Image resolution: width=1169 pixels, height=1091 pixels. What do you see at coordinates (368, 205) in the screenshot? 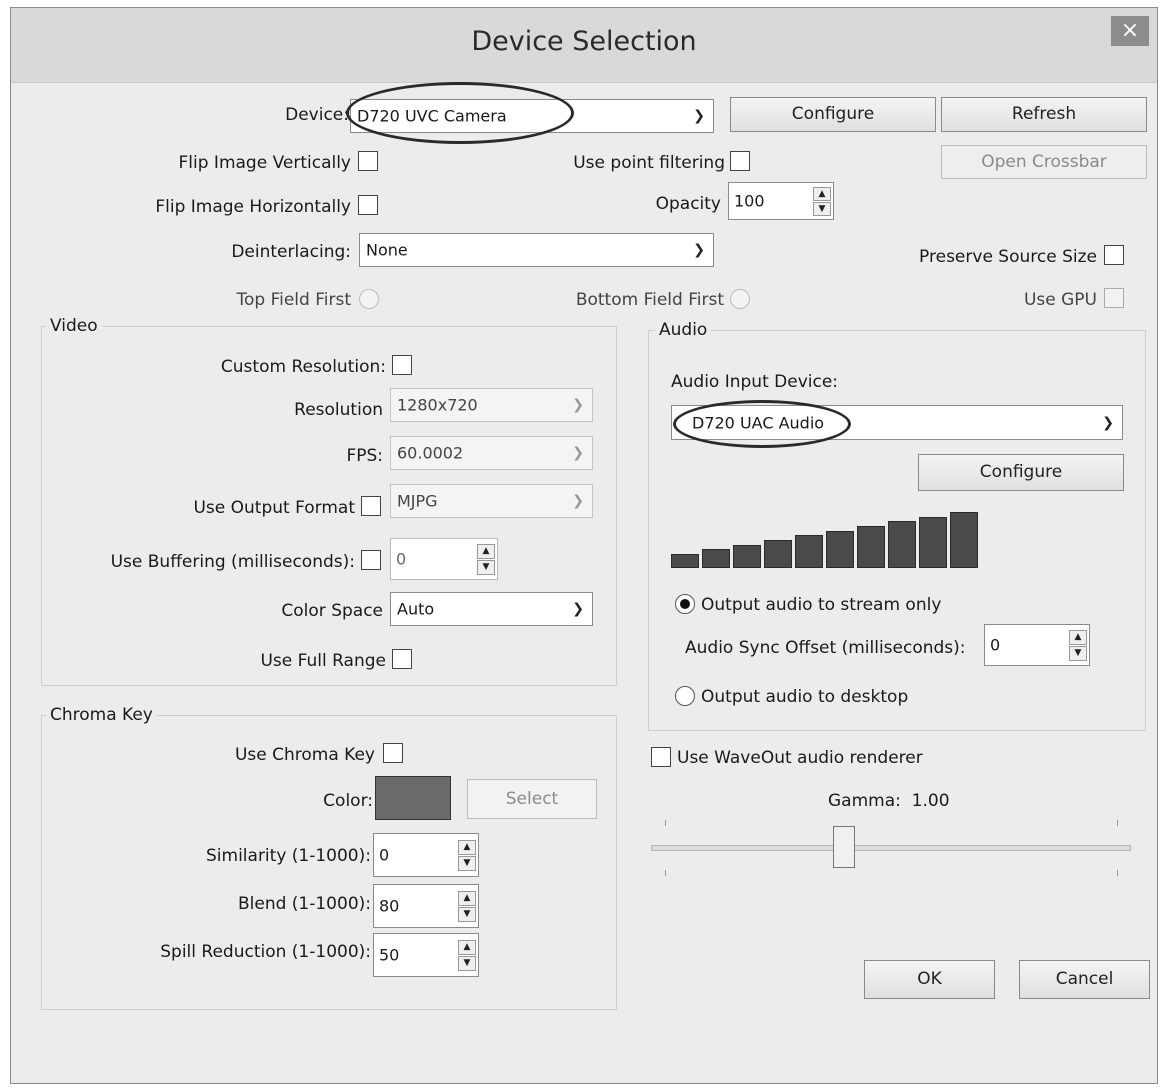
I see `flip-horizontal-checkbox` at bounding box center [368, 205].